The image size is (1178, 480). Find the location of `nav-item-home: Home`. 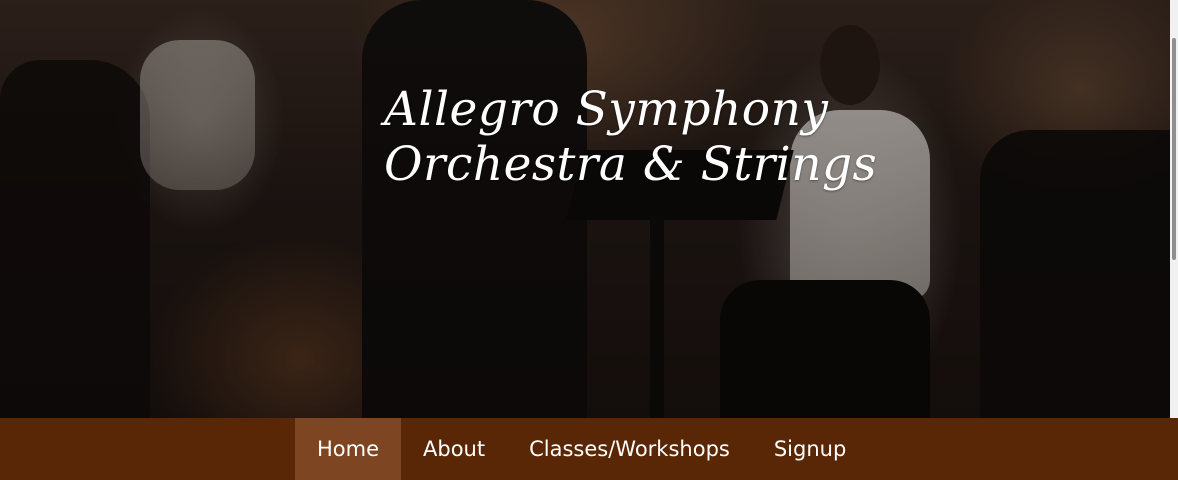

nav-item-home: Home is located at coordinates (348, 449).